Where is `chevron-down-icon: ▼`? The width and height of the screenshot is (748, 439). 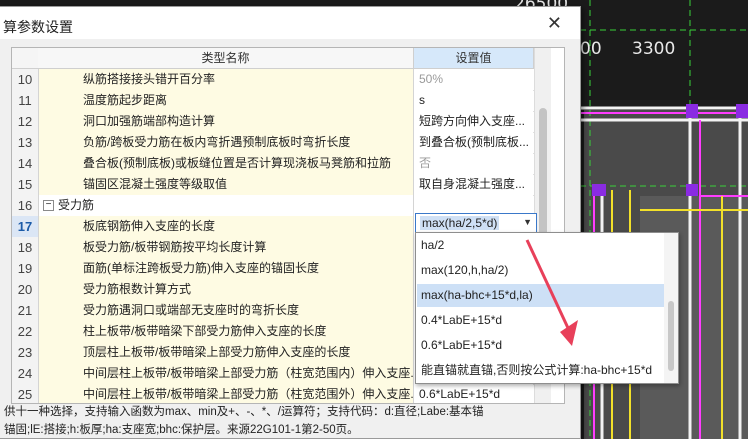 chevron-down-icon: ▼ is located at coordinates (527, 222).